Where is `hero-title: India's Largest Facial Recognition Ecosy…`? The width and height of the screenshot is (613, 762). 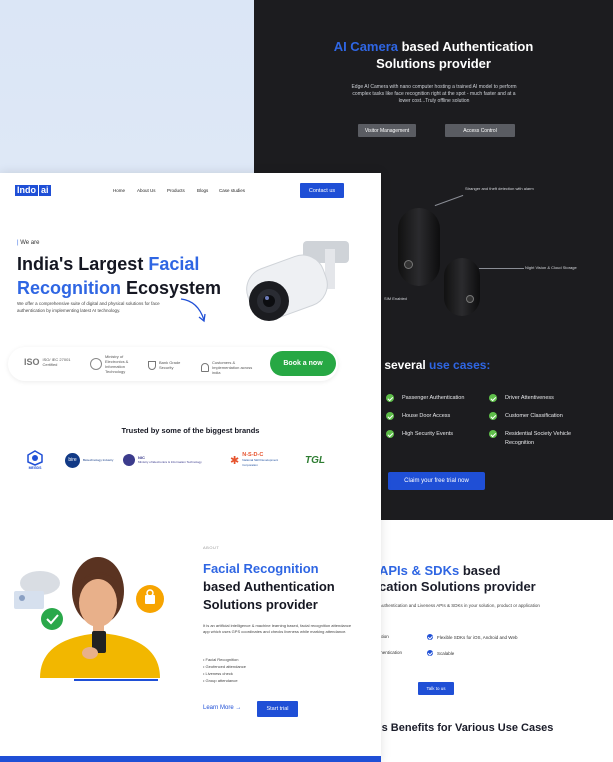 hero-title: India's Largest Facial Recognition Ecosy… is located at coordinates (119, 276).